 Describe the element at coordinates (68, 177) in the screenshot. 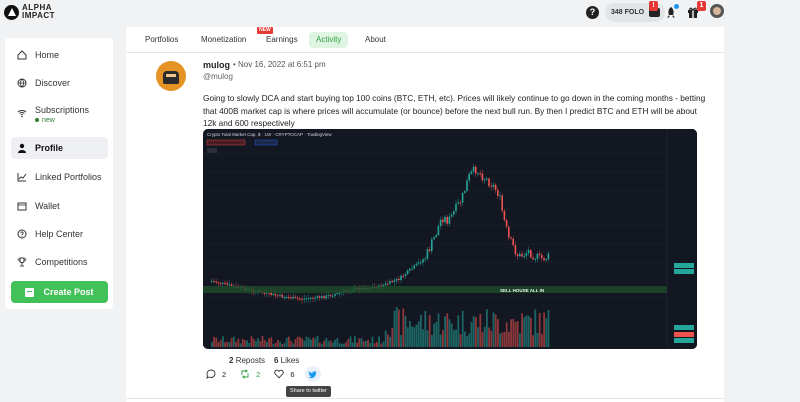

I see `sidebar-item-label: Linked Portfolios` at that location.